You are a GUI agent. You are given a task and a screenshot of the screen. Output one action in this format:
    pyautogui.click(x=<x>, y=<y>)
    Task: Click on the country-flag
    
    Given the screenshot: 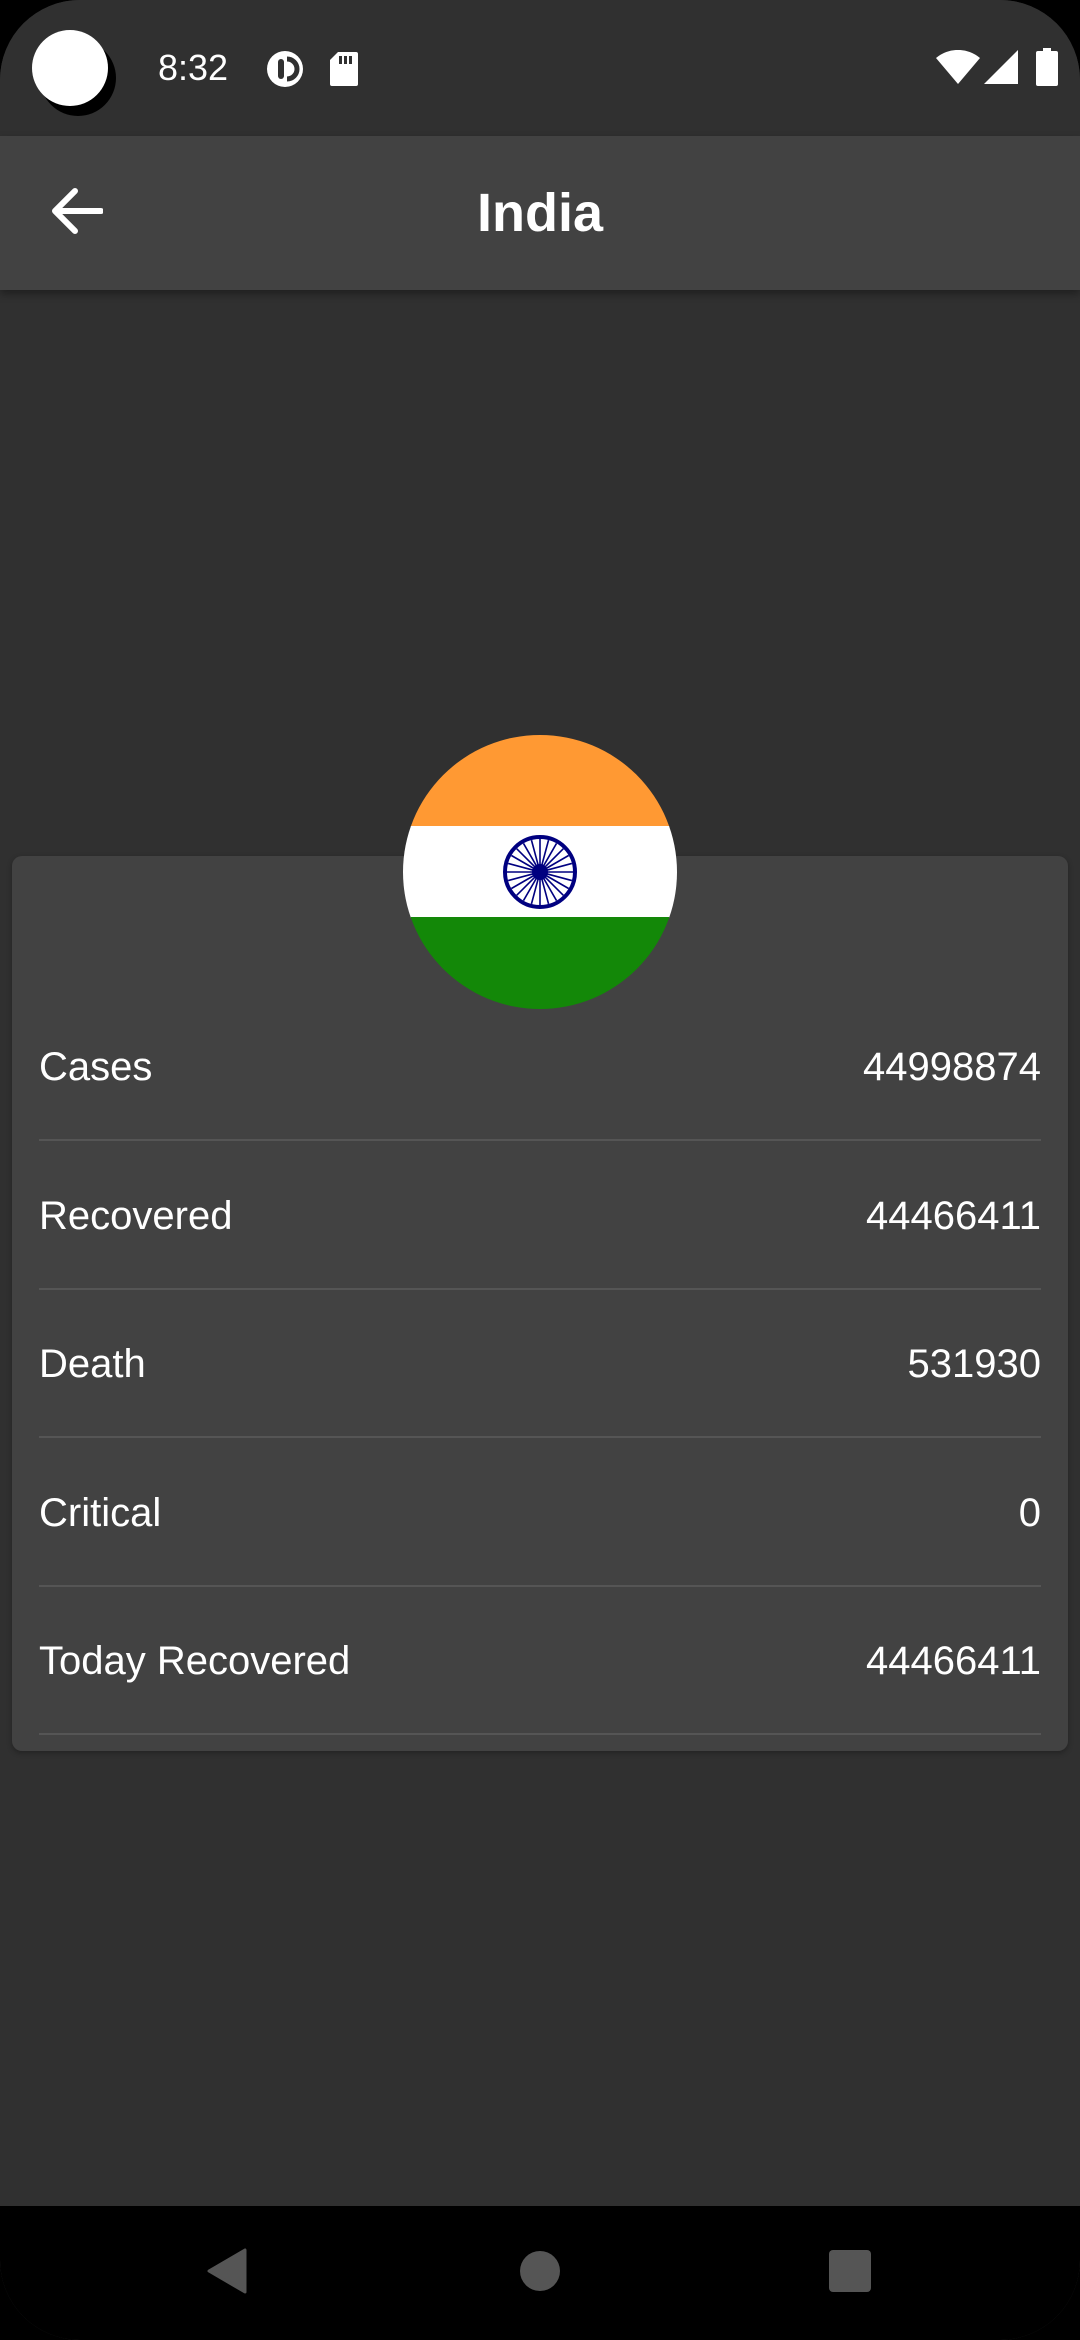 What is the action you would take?
    pyautogui.click(x=540, y=872)
    